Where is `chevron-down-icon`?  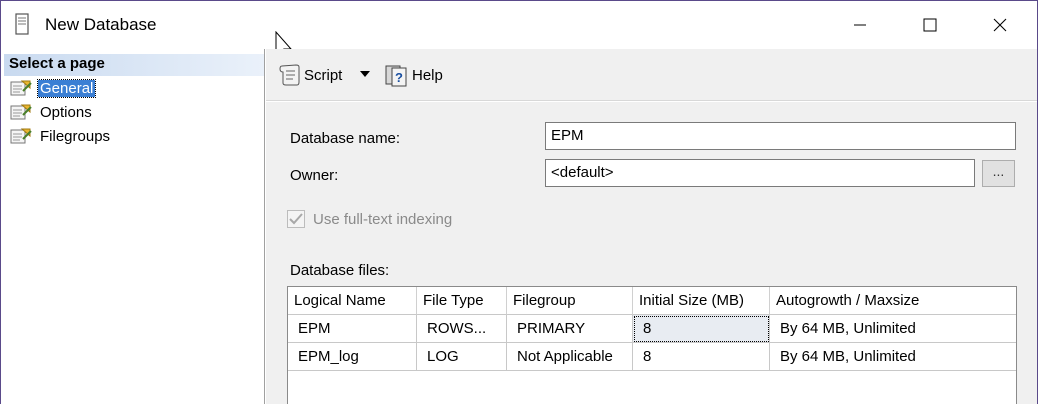
chevron-down-icon is located at coordinates (365, 74).